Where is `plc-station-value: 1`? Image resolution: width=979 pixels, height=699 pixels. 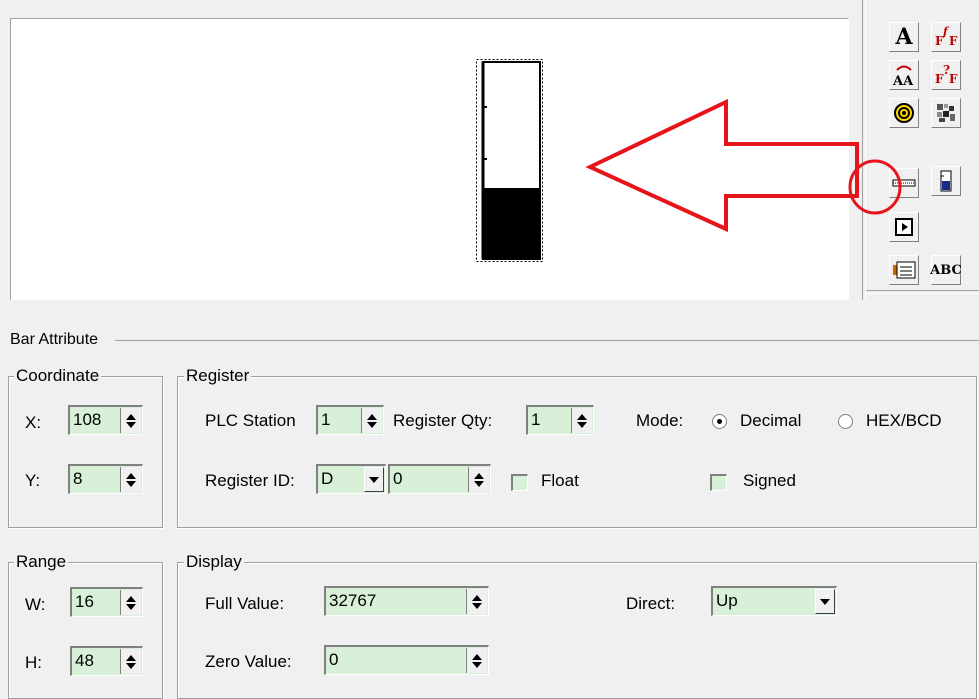 plc-station-value: 1 is located at coordinates (326, 419).